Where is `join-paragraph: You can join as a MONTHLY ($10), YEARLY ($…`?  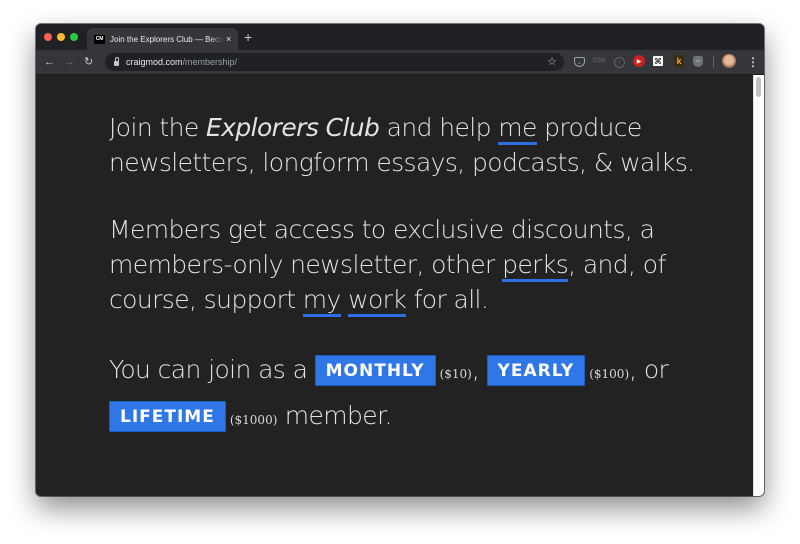
join-paragraph: You can join as a MONTHLY ($10), YEARLY ($… is located at coordinates (414, 395).